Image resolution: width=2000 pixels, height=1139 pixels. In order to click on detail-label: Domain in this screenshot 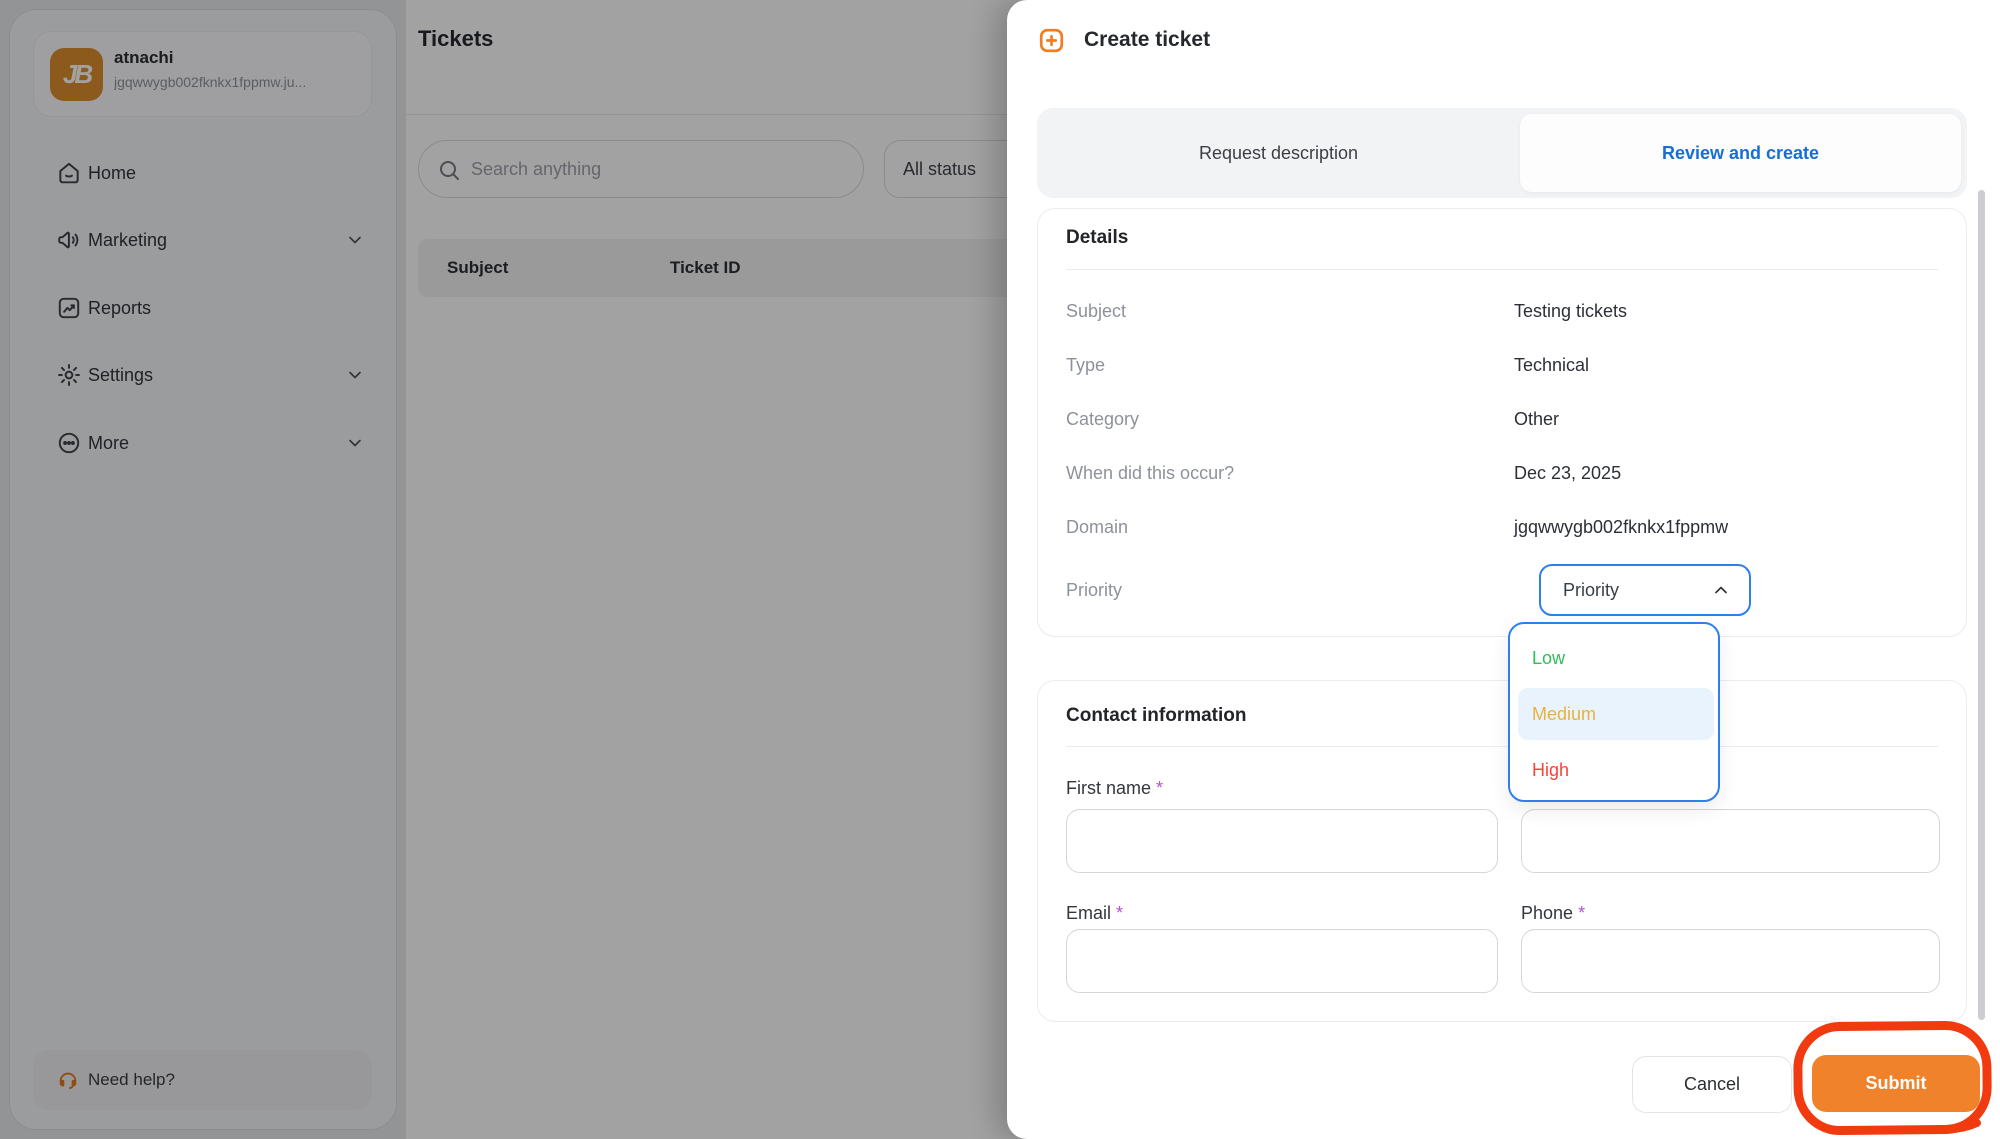, I will do `click(1097, 526)`.